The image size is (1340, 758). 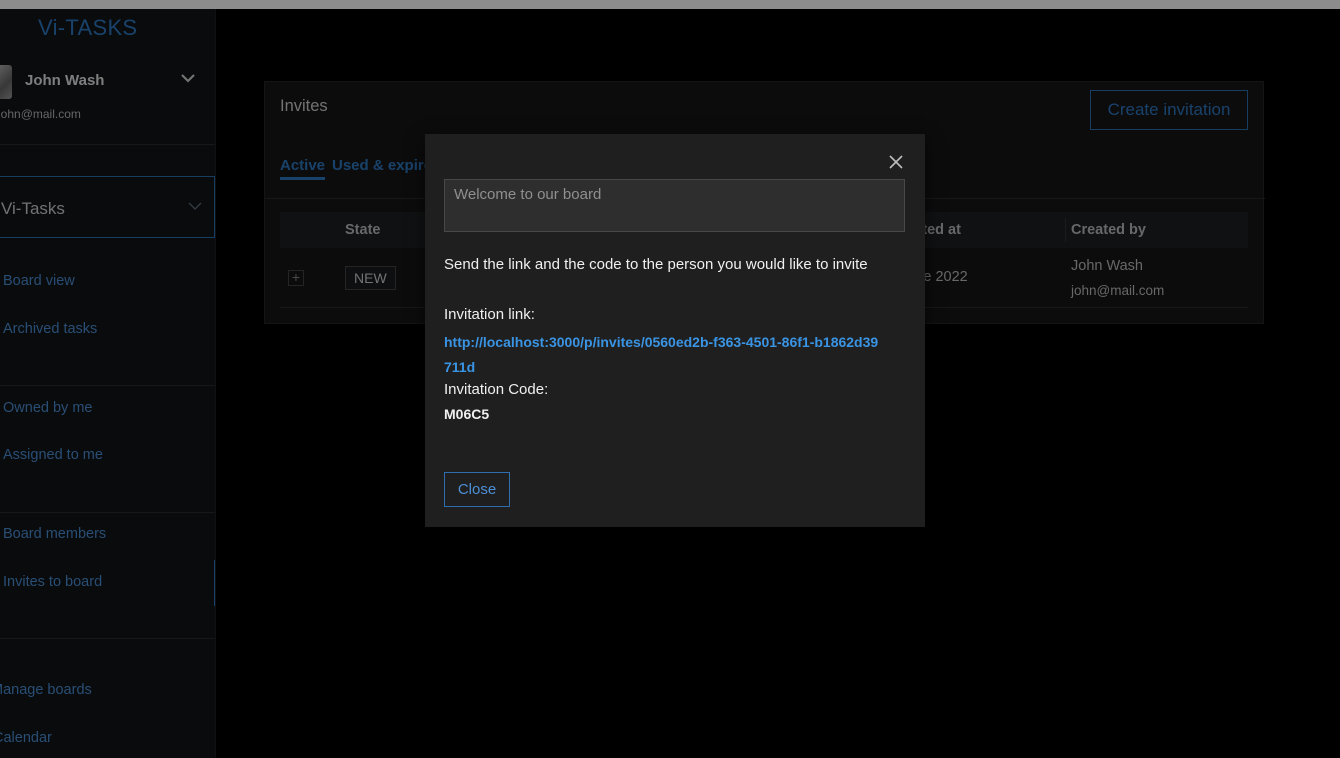 What do you see at coordinates (477, 489) in the screenshot?
I see `close-button: Close` at bounding box center [477, 489].